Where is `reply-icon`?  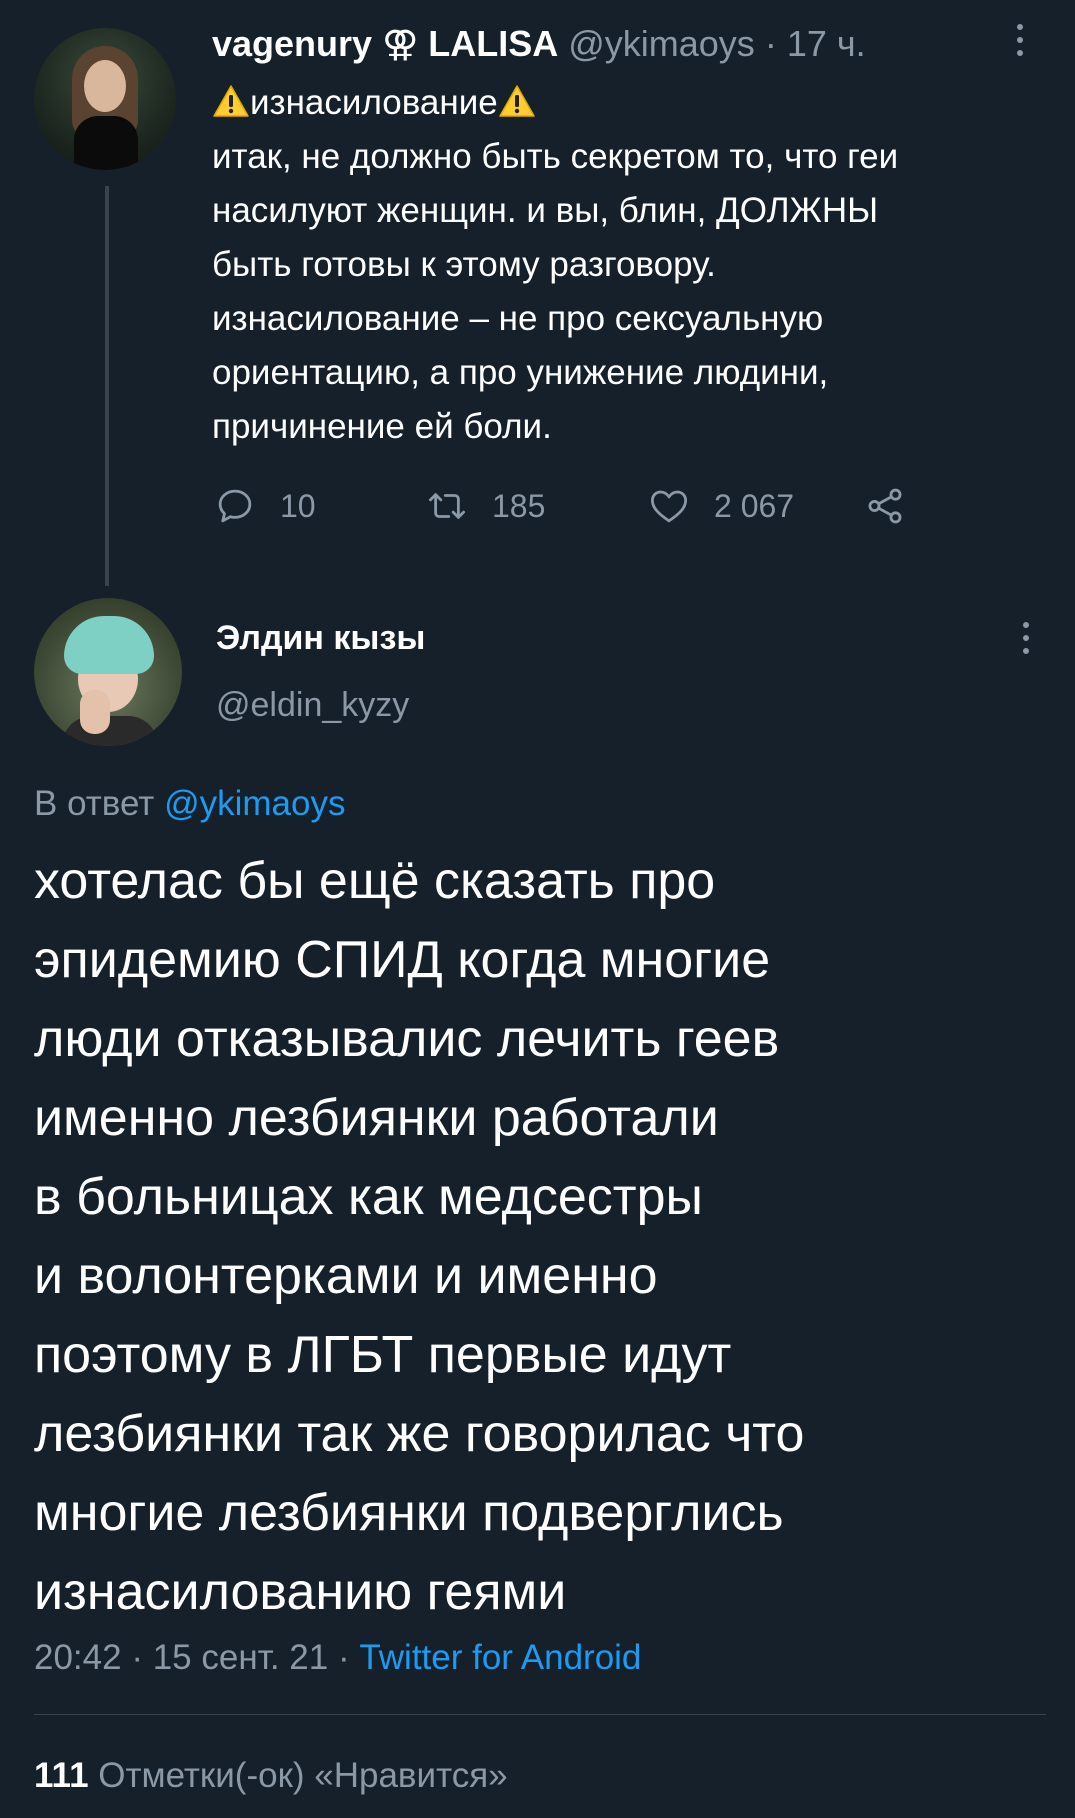 reply-icon is located at coordinates (235, 506).